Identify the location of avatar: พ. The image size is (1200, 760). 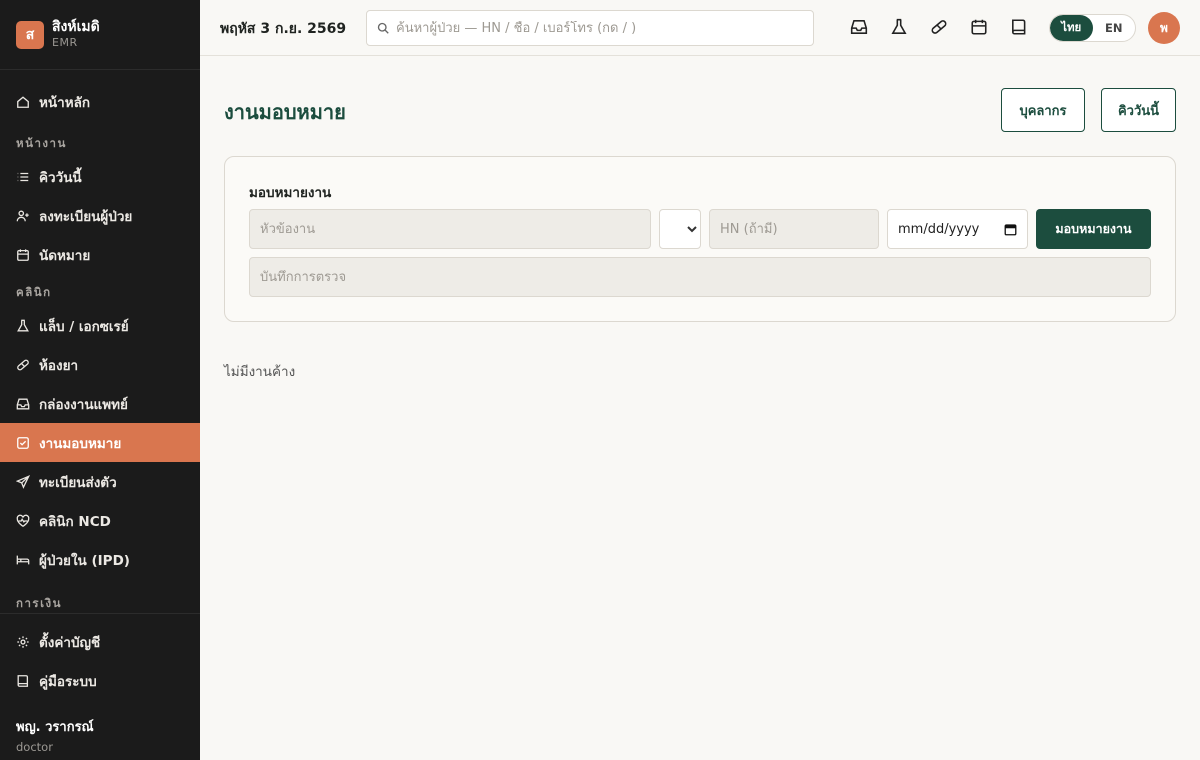
(1164, 28).